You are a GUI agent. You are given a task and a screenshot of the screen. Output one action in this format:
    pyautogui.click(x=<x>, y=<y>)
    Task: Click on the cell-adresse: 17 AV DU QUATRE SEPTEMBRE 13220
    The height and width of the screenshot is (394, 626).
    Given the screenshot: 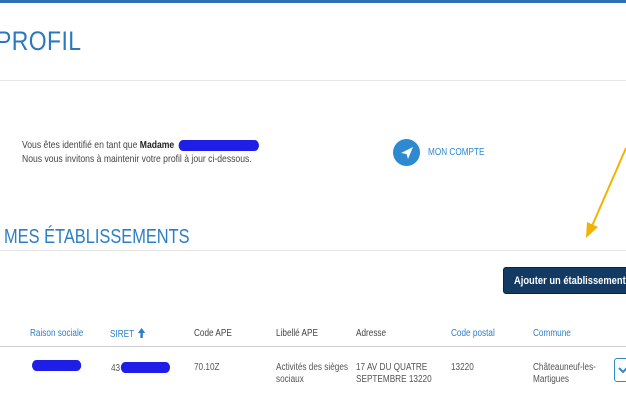 What is the action you would take?
    pyautogui.click(x=394, y=373)
    